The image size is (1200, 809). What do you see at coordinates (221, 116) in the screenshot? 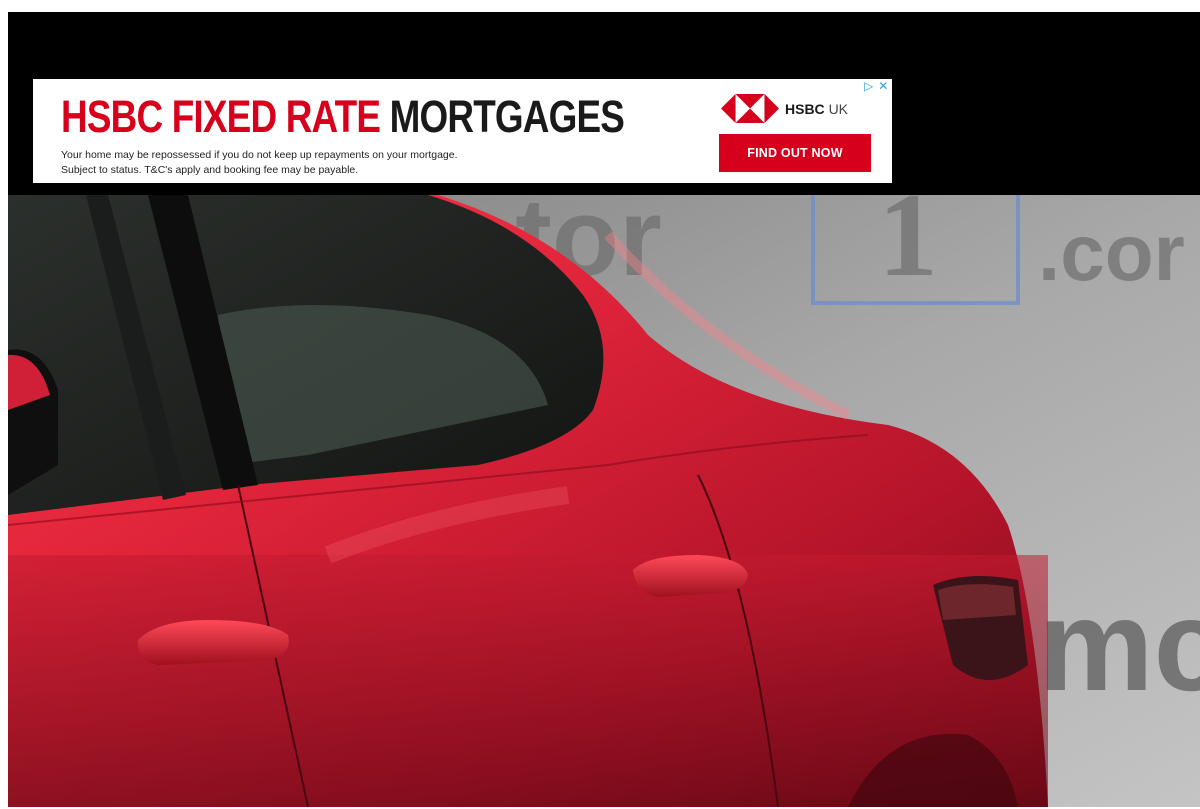
I see `ad-headline-red: HSBC FIXED RATE` at bounding box center [221, 116].